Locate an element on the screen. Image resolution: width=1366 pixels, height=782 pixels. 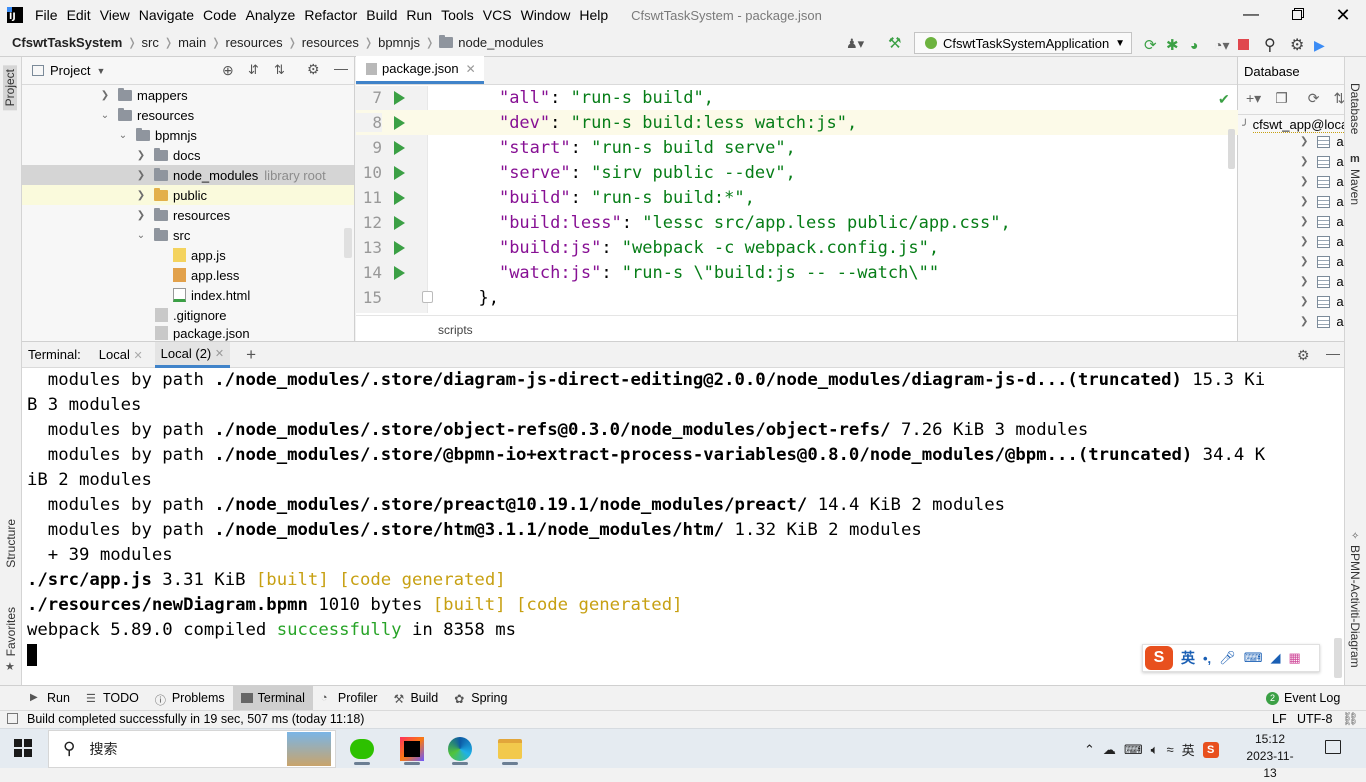
sogou-logo-icon: S is located at coordinates (1159, 658).